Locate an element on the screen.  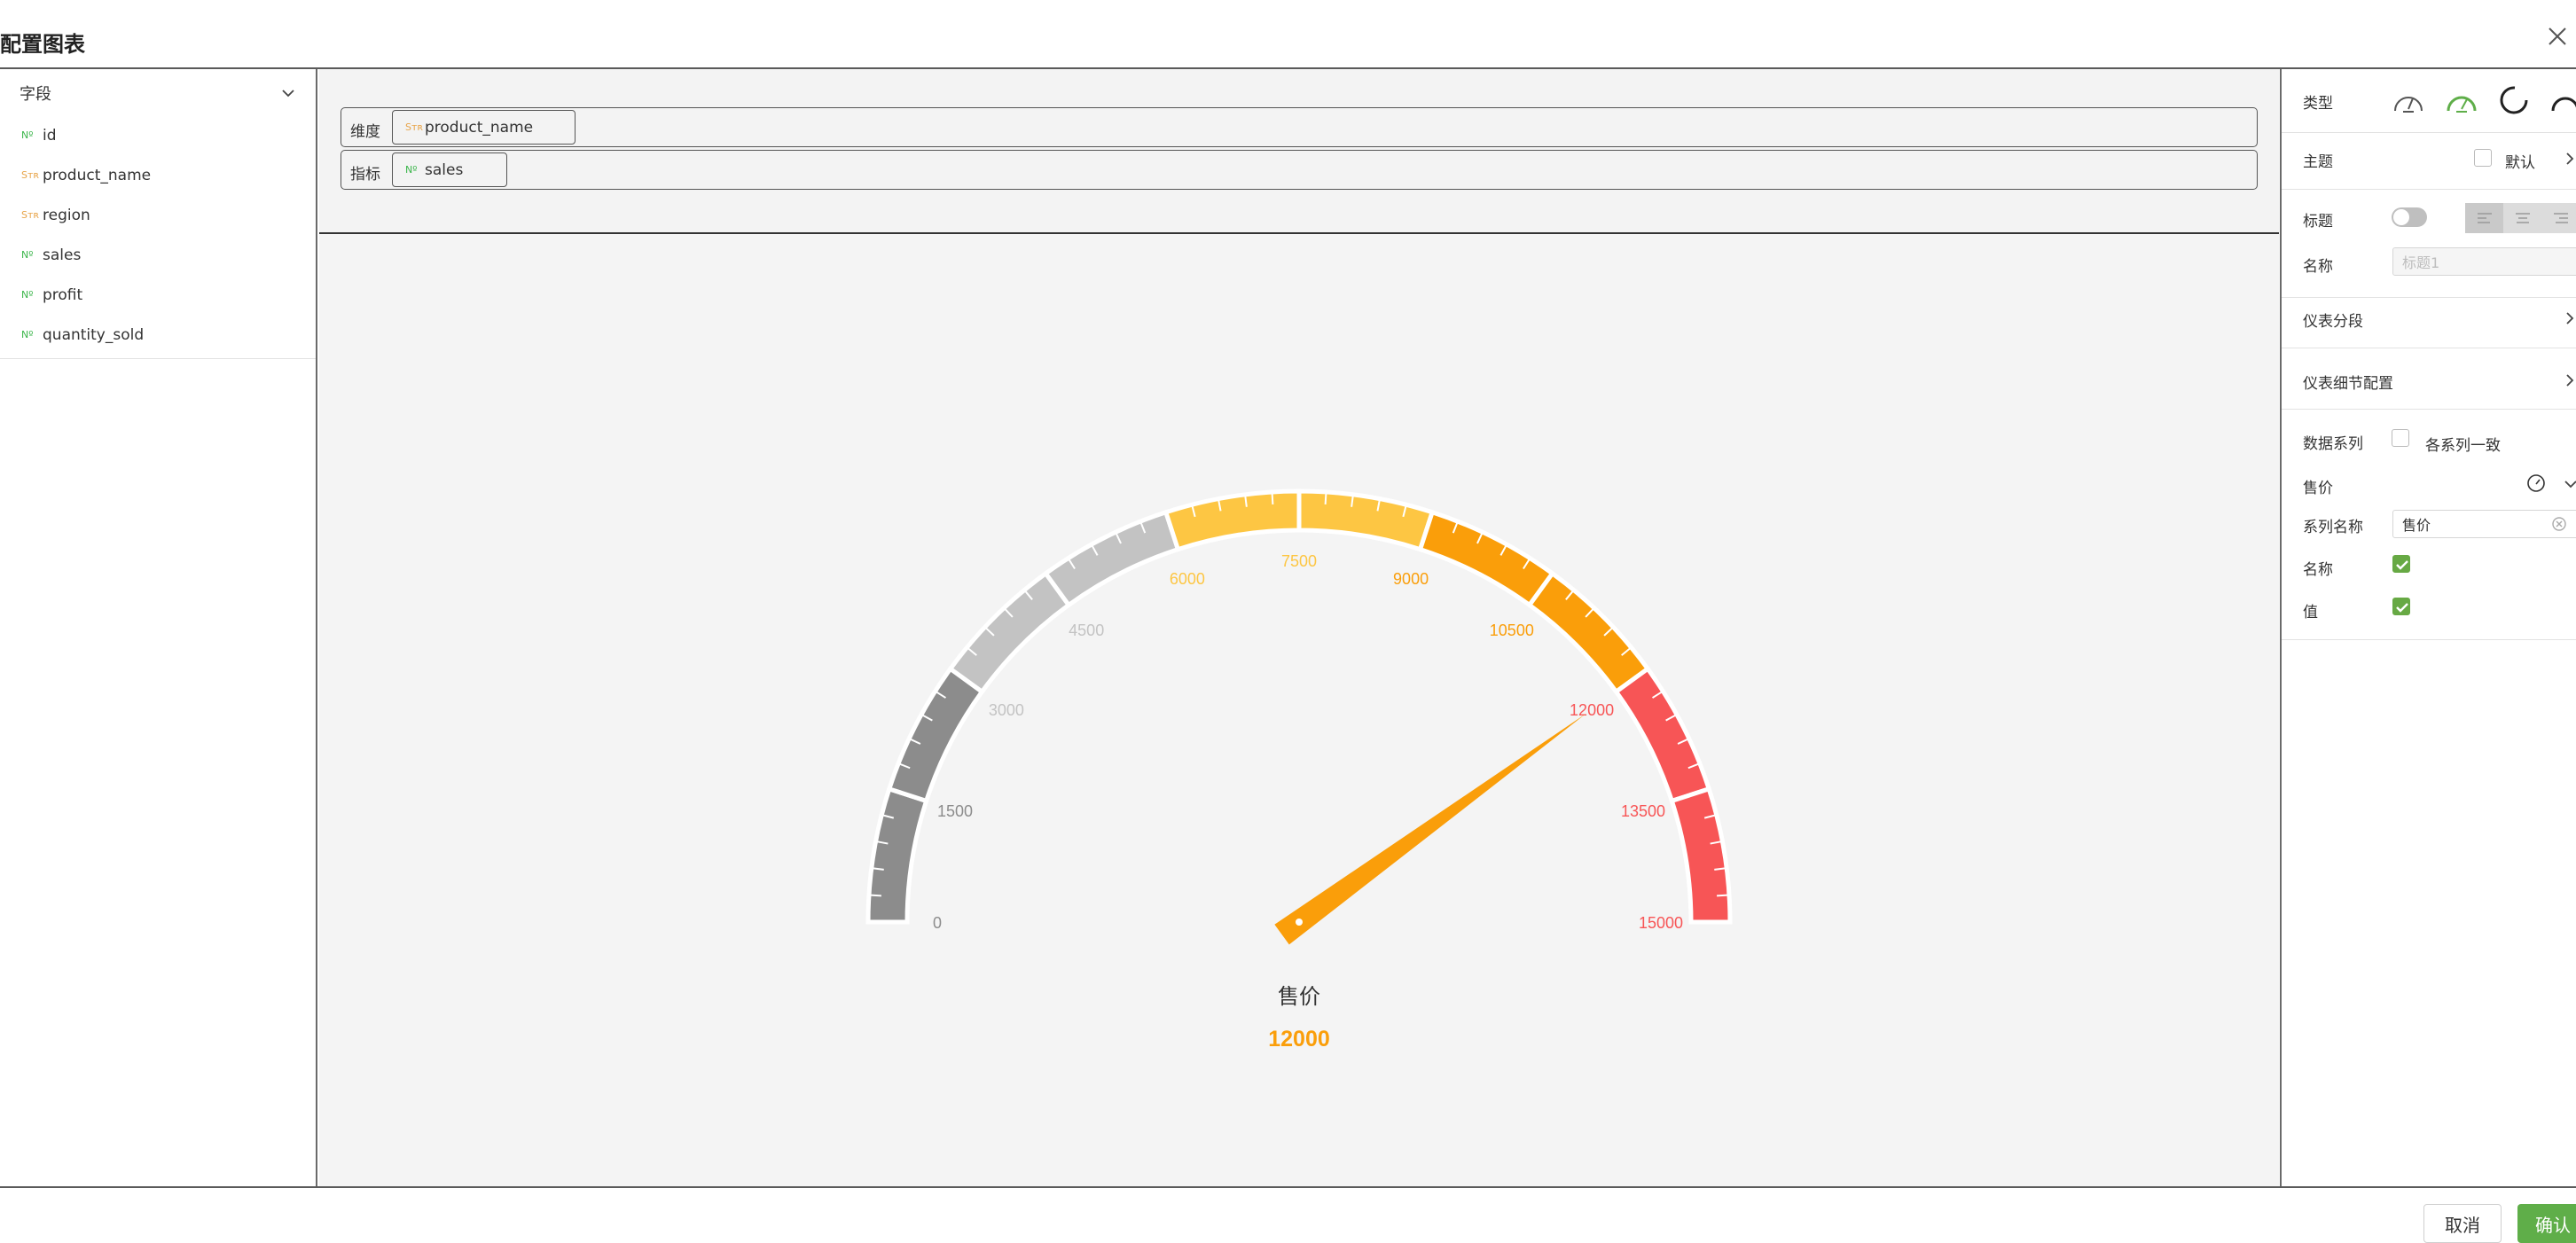
type-label: 类型 is located at coordinates (2318, 104).